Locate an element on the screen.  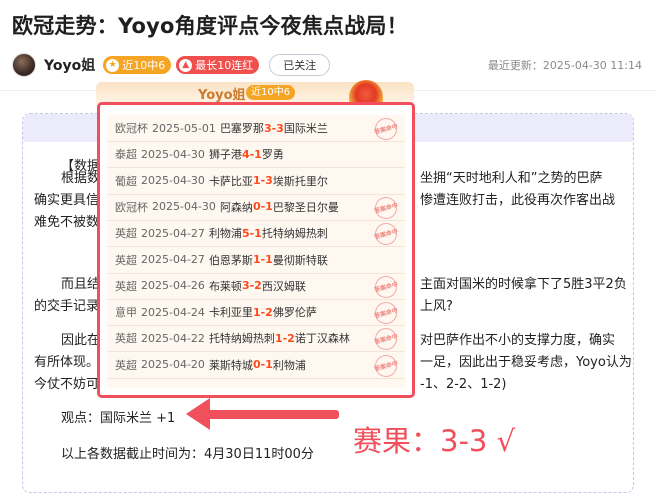
record-home-team: 巴塞罗那 is located at coordinates (241, 128).